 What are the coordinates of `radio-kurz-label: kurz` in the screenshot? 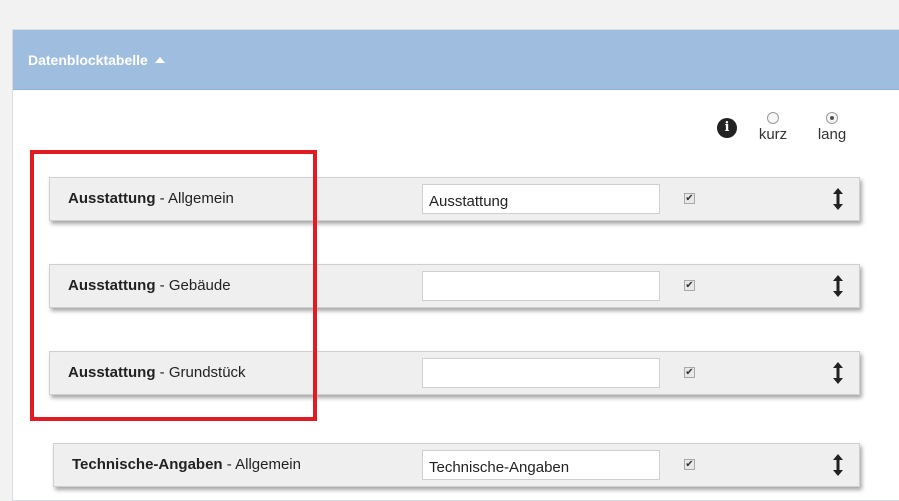 It's located at (773, 134).